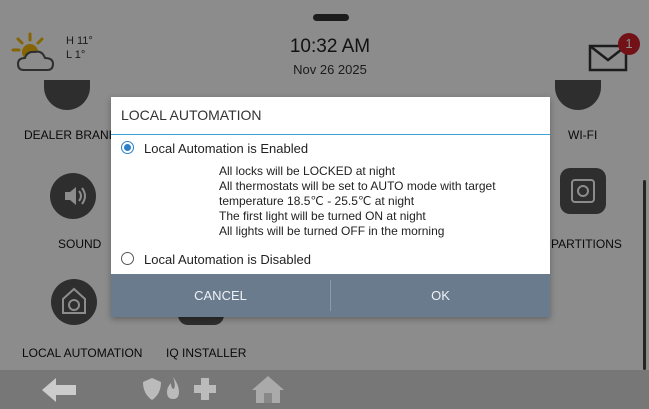 This screenshot has width=649, height=409. What do you see at coordinates (191, 115) in the screenshot?
I see `dialog-title: LOCAL AUTOMATION` at bounding box center [191, 115].